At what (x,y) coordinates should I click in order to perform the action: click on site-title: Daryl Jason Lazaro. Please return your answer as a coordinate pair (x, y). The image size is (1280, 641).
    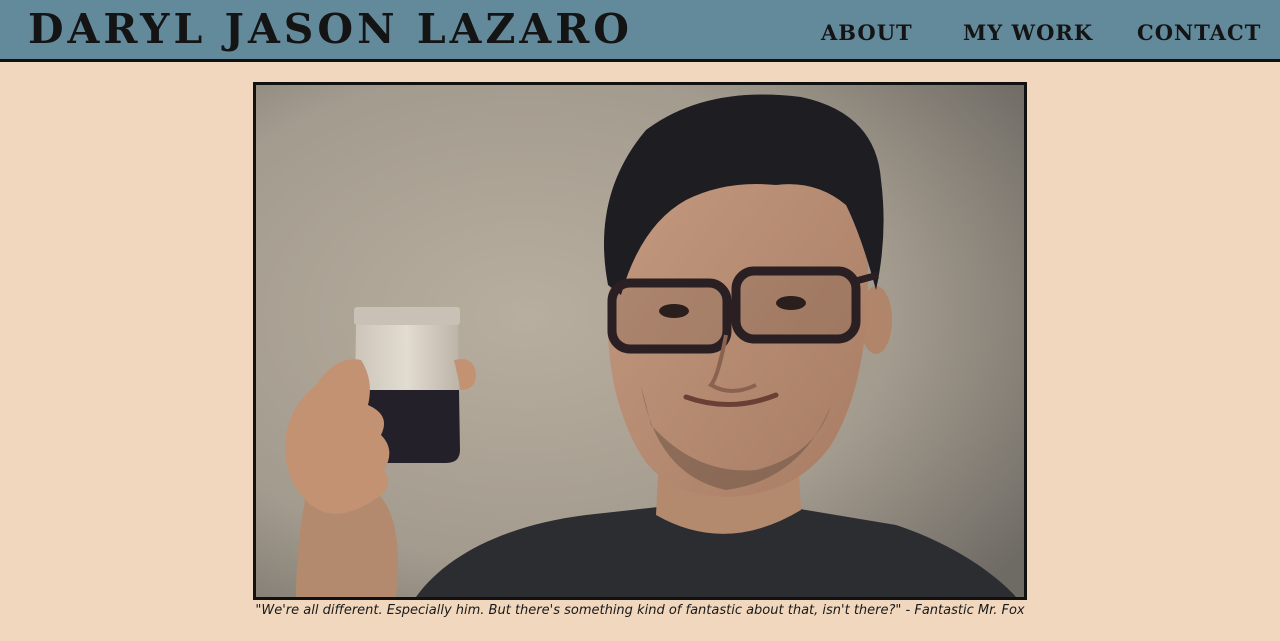
    Looking at the image, I should click on (330, 29).